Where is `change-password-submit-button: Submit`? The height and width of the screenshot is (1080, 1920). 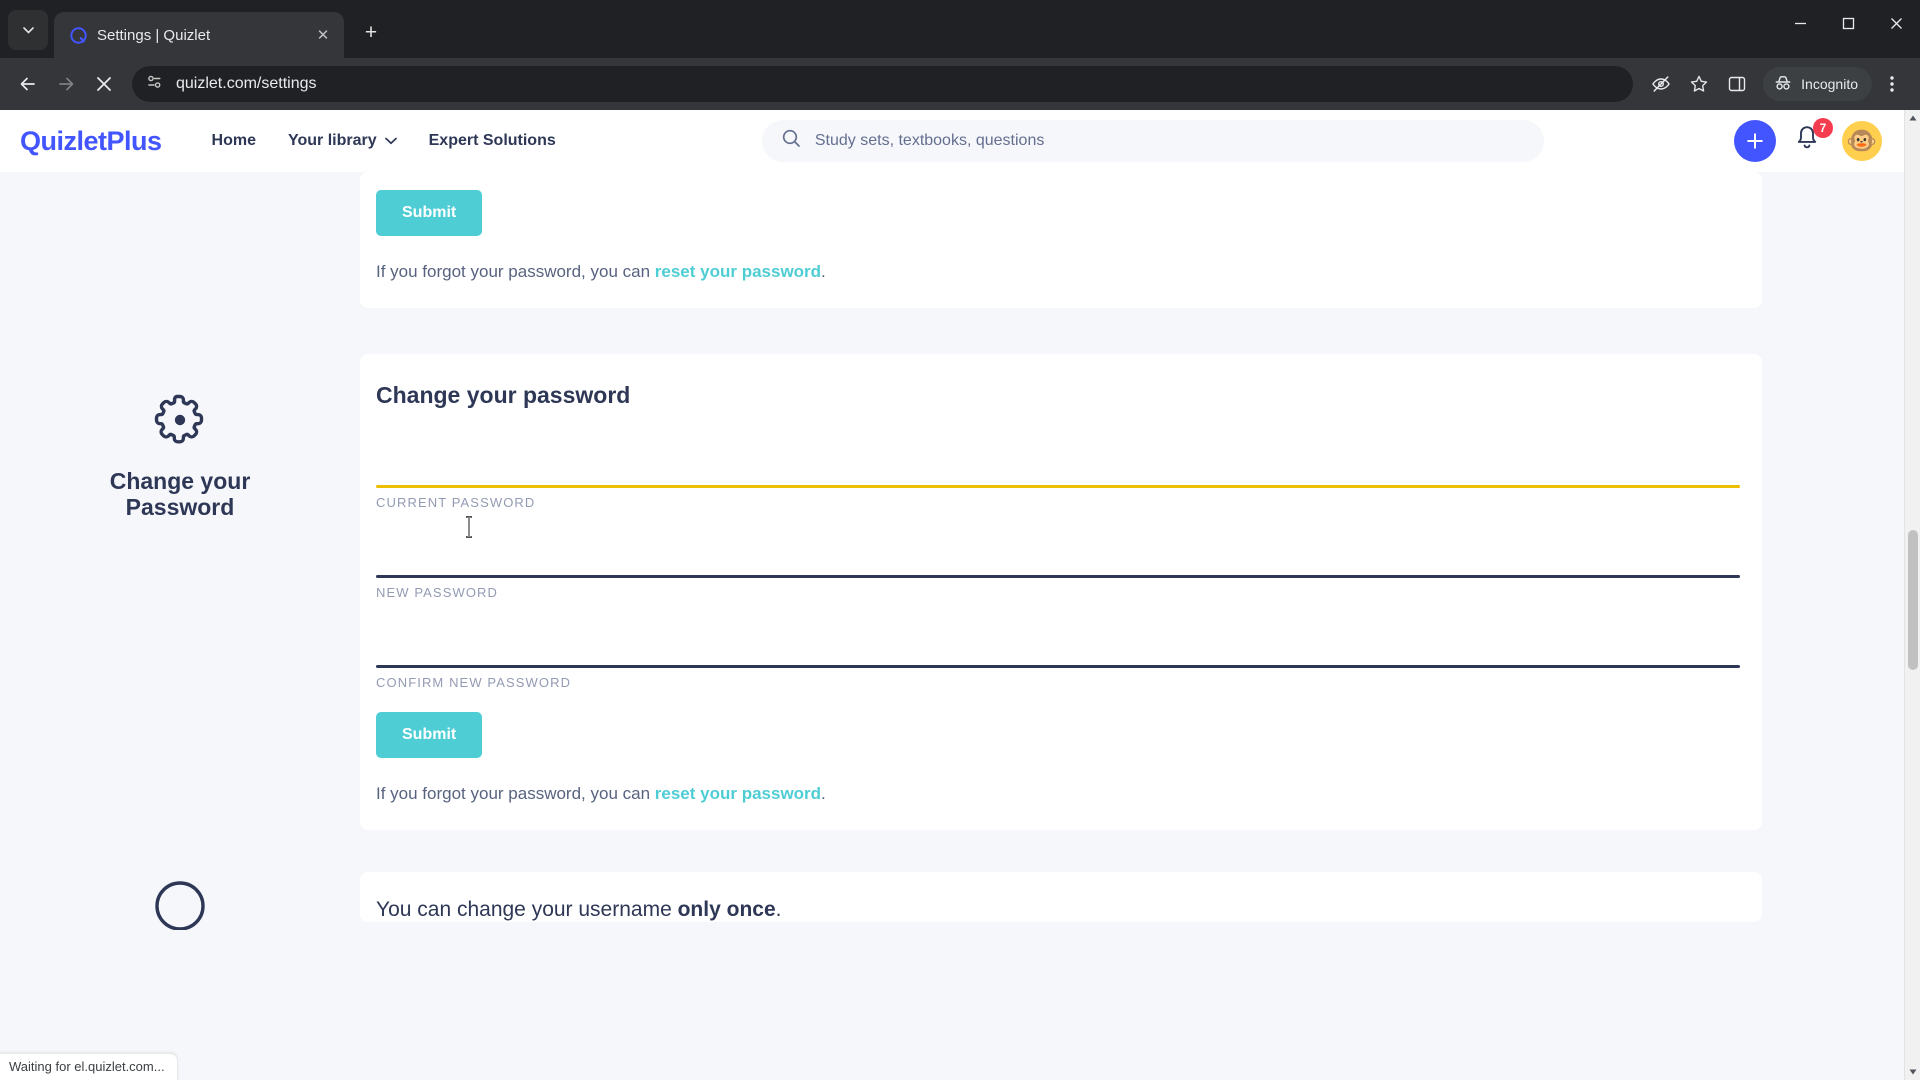 change-password-submit-button: Submit is located at coordinates (429, 735).